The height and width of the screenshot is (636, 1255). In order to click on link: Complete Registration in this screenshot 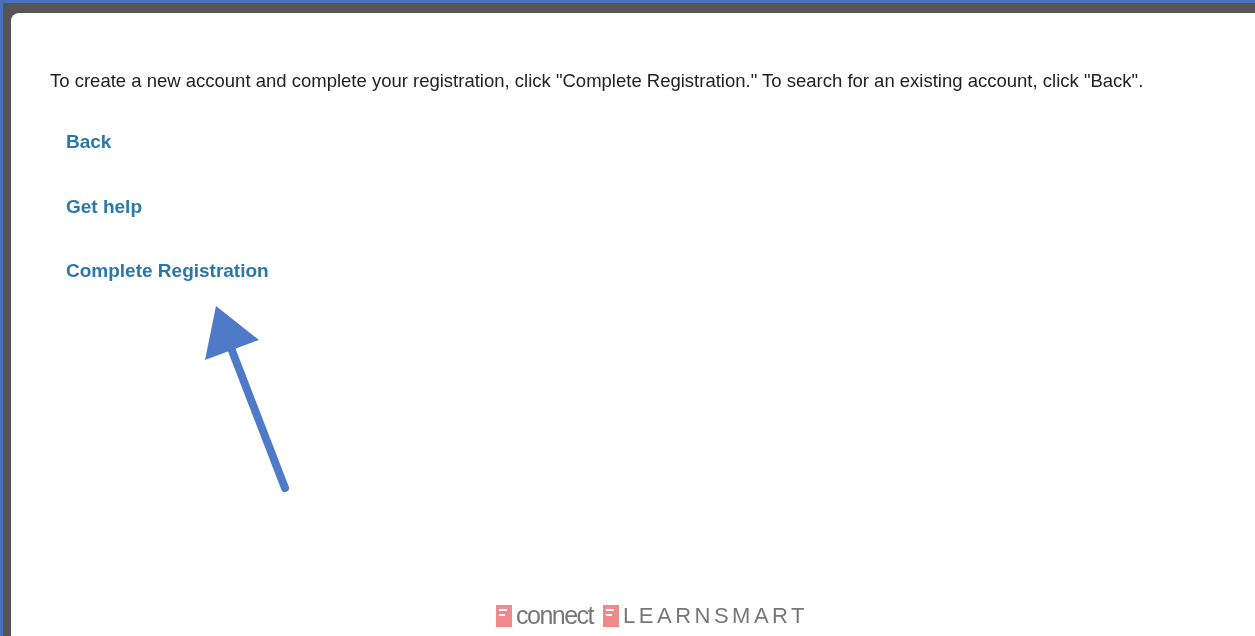, I will do `click(167, 271)`.